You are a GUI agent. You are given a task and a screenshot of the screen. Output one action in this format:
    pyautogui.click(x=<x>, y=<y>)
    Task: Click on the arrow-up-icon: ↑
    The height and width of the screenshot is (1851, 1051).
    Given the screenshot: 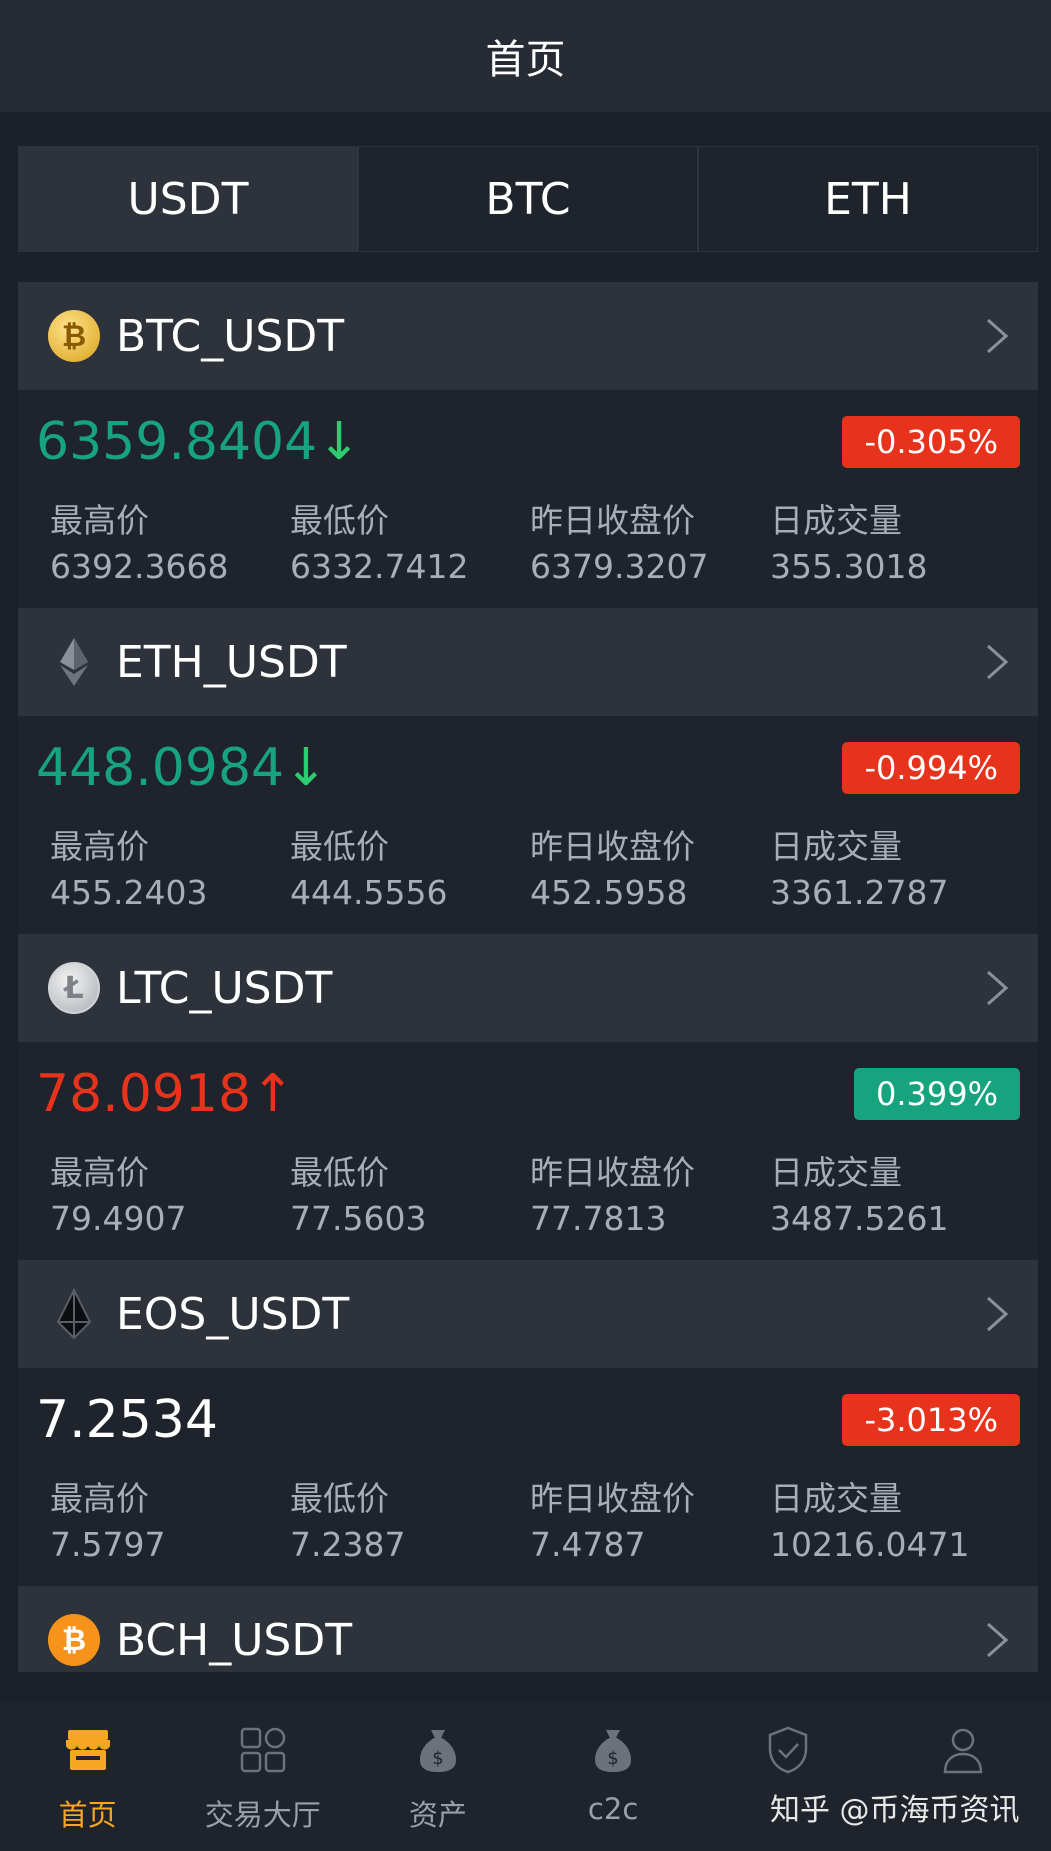 What is the action you would take?
    pyautogui.click(x=273, y=1094)
    